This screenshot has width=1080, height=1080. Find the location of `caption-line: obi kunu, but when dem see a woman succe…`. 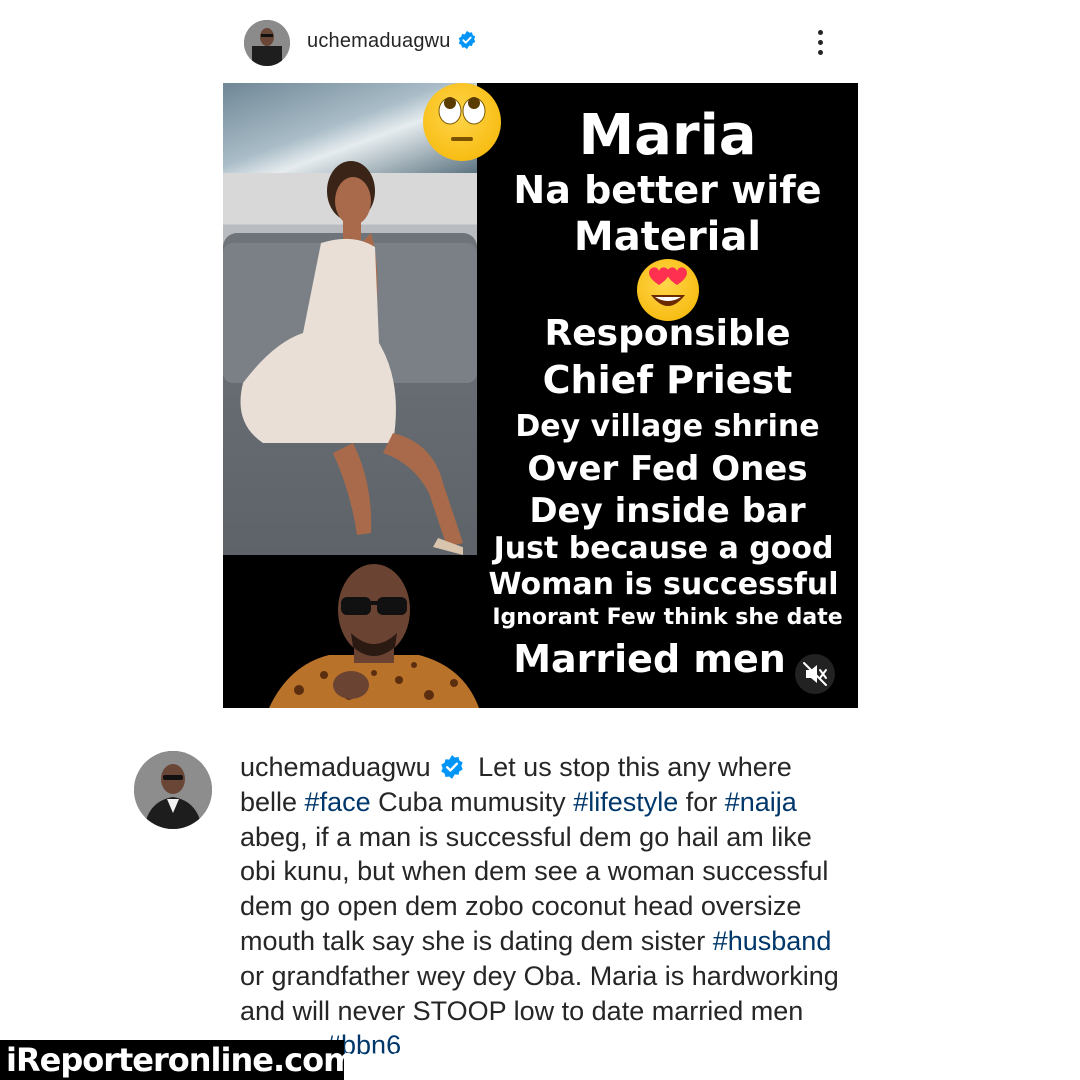

caption-line: obi kunu, but when dem see a woman succe… is located at coordinates (534, 871).